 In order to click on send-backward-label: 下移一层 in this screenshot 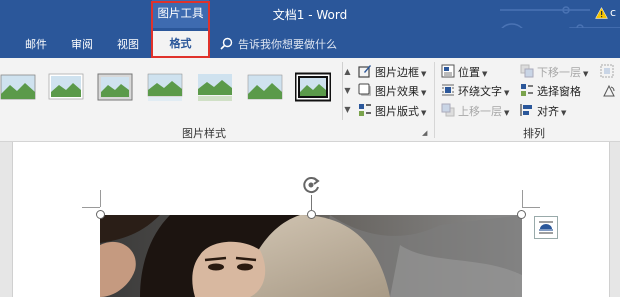, I will do `click(559, 72)`.